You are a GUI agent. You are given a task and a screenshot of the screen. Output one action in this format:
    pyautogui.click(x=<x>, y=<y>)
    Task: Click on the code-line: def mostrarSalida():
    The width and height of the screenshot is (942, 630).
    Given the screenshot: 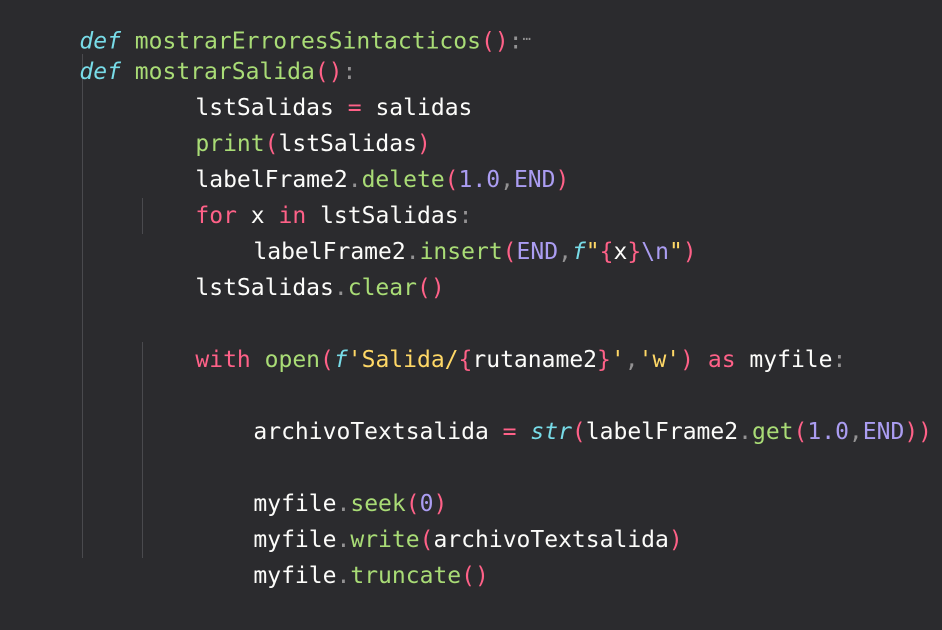 What is the action you would take?
    pyautogui.click(x=190, y=51)
    